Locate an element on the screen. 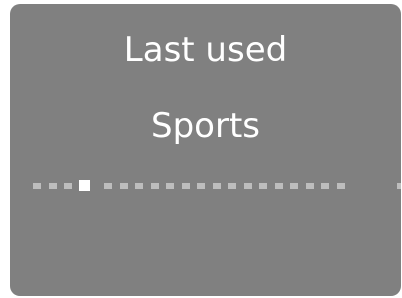 The width and height of the screenshot is (402, 298). last-used-label: Last used is located at coordinates (205, 50).